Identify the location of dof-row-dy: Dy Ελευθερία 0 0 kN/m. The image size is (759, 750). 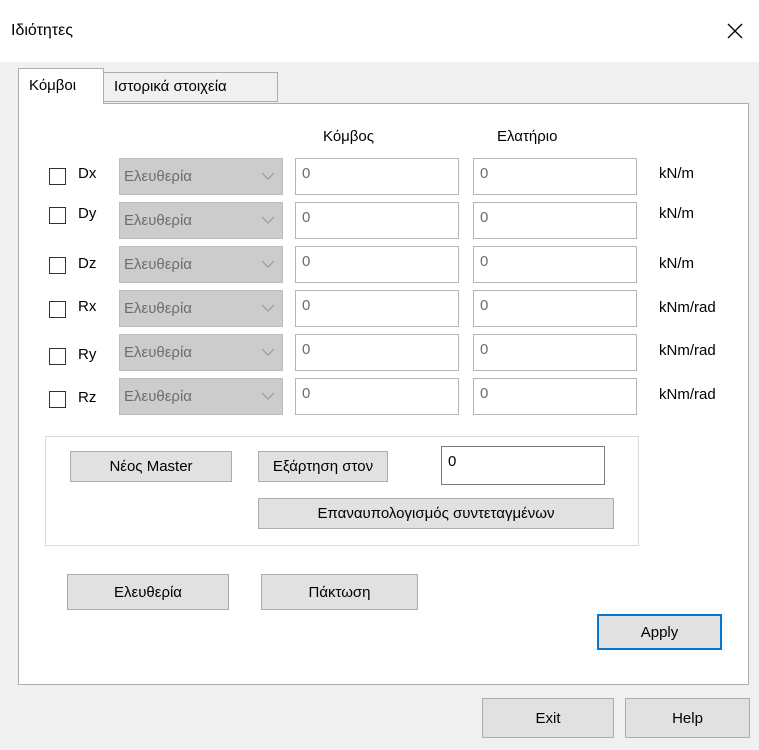
(384, 218).